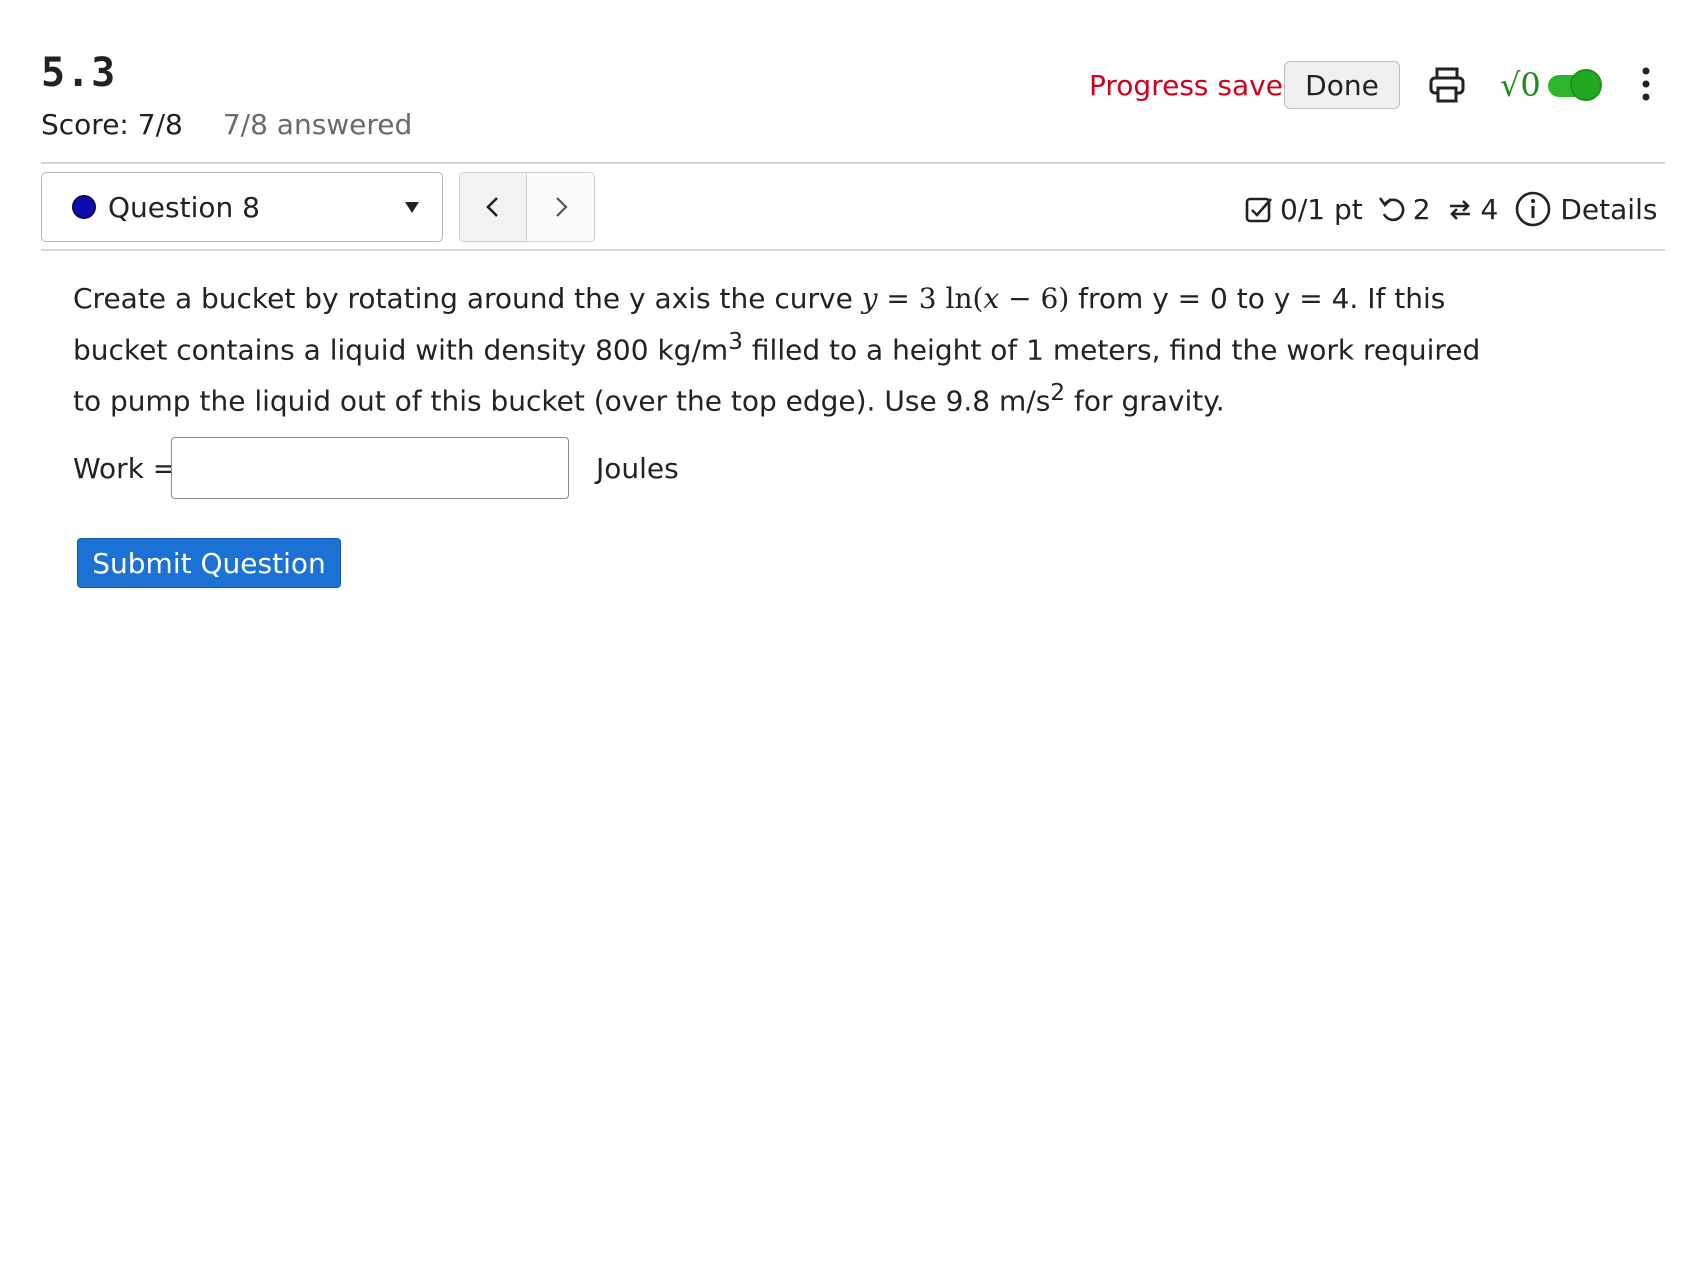  Describe the element at coordinates (1520, 85) in the screenshot. I see `math-toggle-label: √0` at that location.